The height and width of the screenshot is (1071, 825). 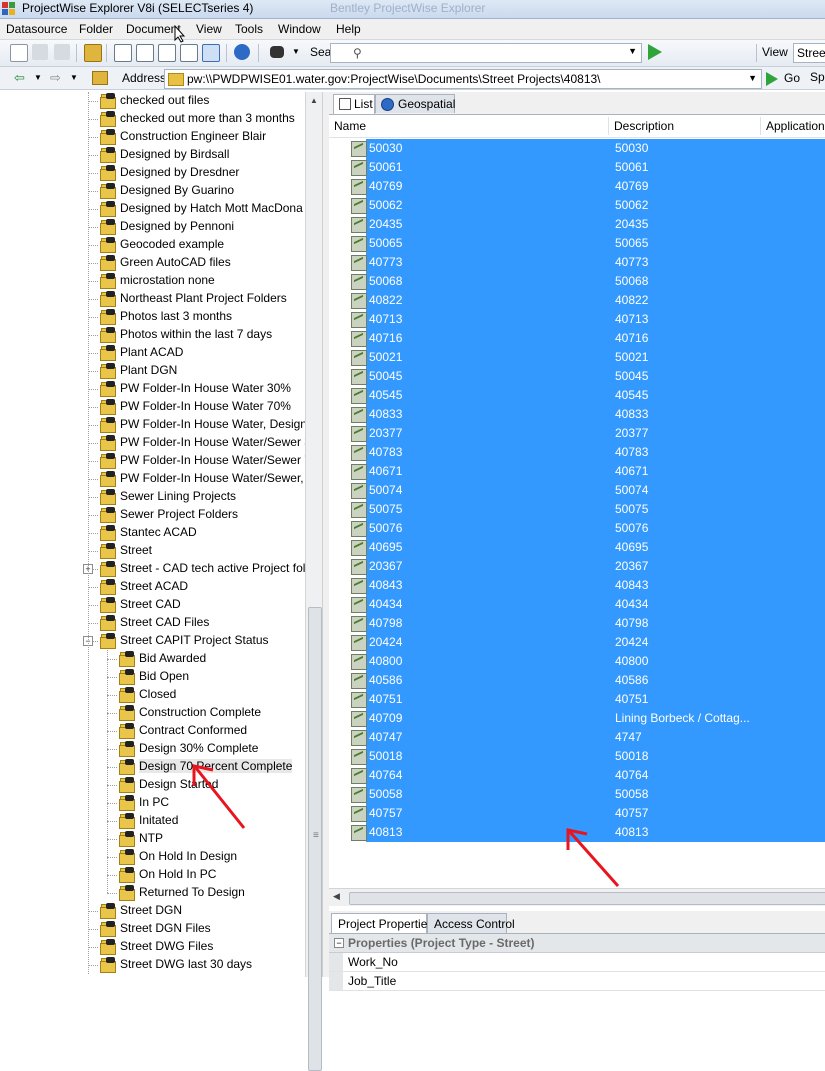 I want to click on document-row: 40769 40769, so click(x=577, y=186).